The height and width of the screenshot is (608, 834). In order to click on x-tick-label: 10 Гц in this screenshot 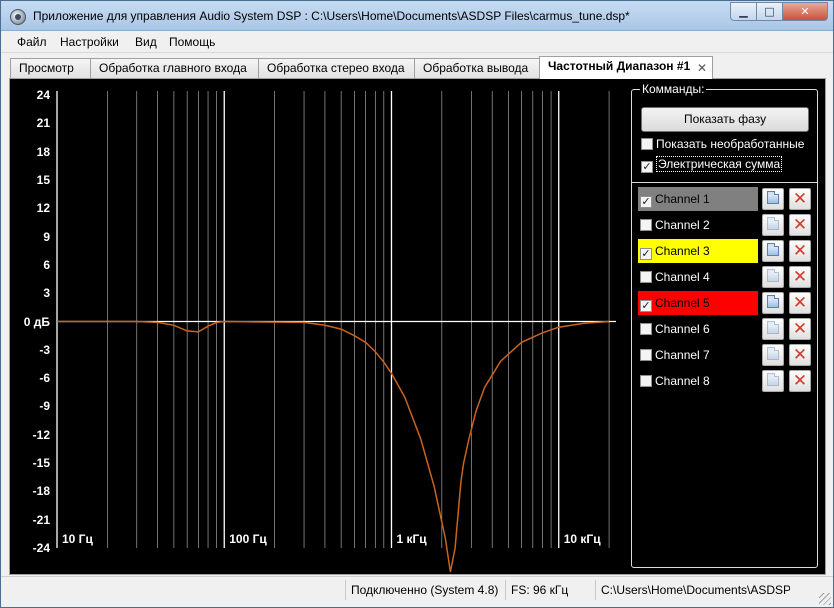, I will do `click(77, 539)`.